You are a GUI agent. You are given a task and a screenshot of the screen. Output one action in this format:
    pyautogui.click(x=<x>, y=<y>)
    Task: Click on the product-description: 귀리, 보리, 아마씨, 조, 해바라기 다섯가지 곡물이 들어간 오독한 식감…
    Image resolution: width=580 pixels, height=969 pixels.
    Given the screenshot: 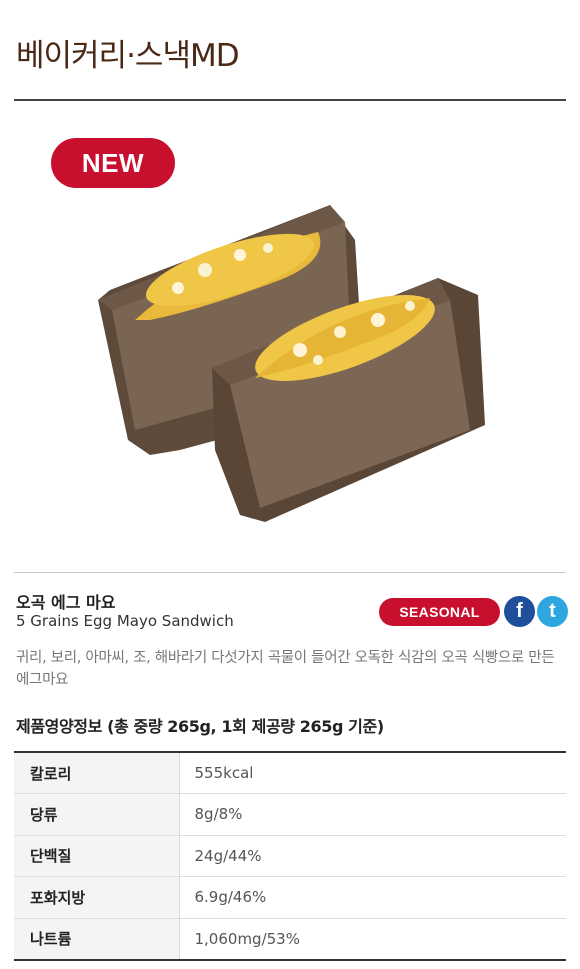 What is the action you would take?
    pyautogui.click(x=285, y=669)
    